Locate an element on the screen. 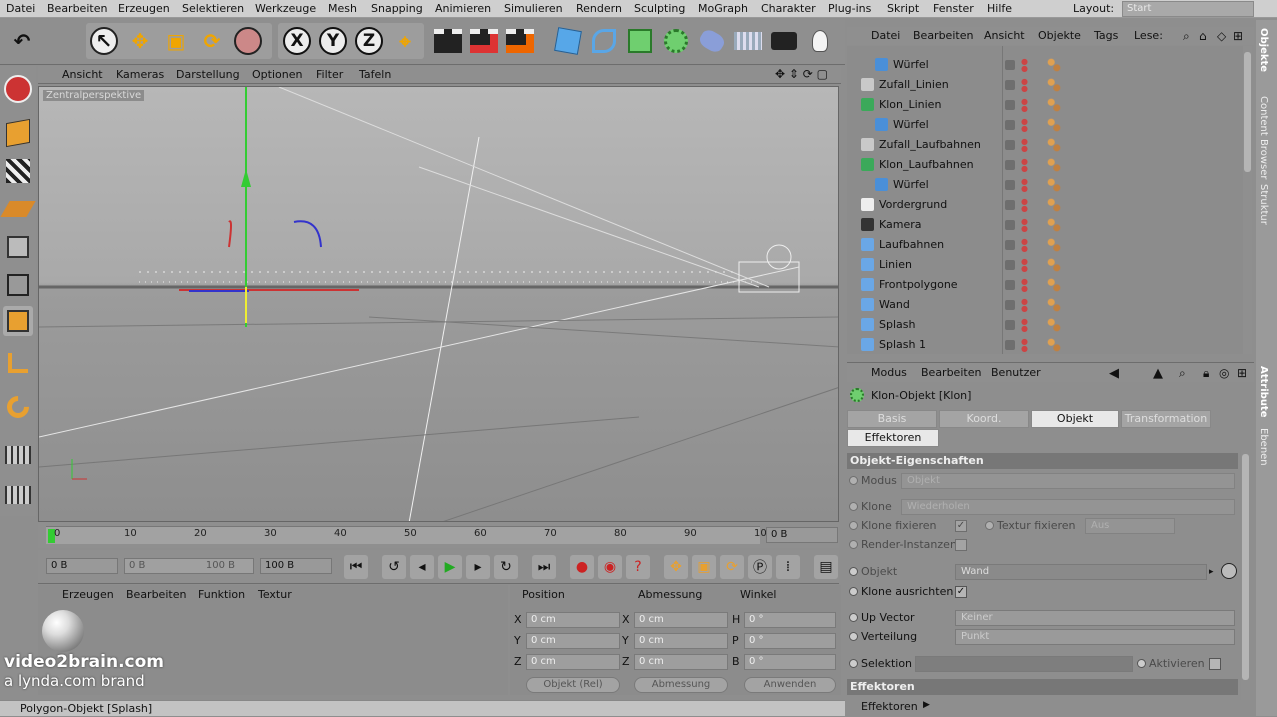 This screenshot has height=717, width=1277. object-name: Kamera is located at coordinates (900, 224).